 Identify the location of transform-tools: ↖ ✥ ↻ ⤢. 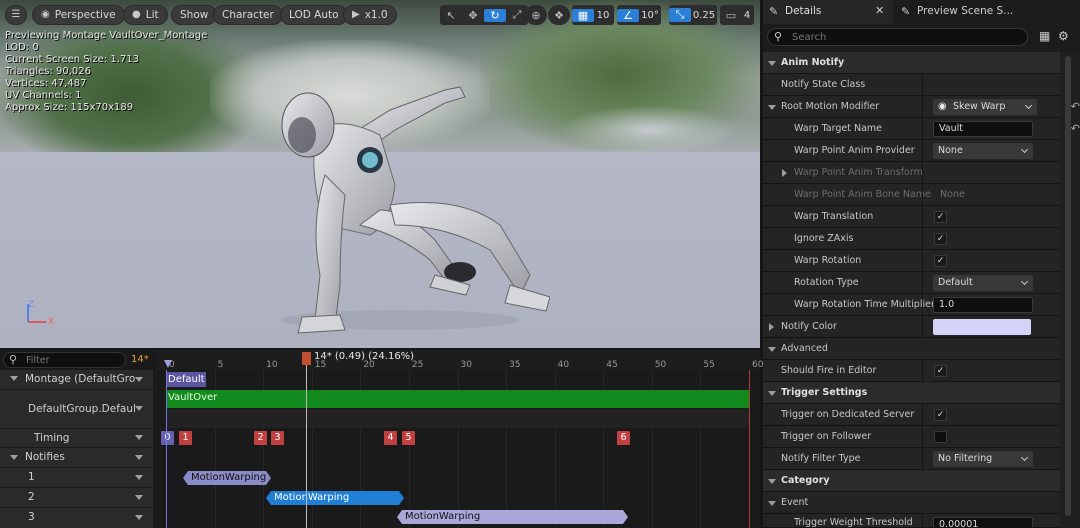
(484, 15).